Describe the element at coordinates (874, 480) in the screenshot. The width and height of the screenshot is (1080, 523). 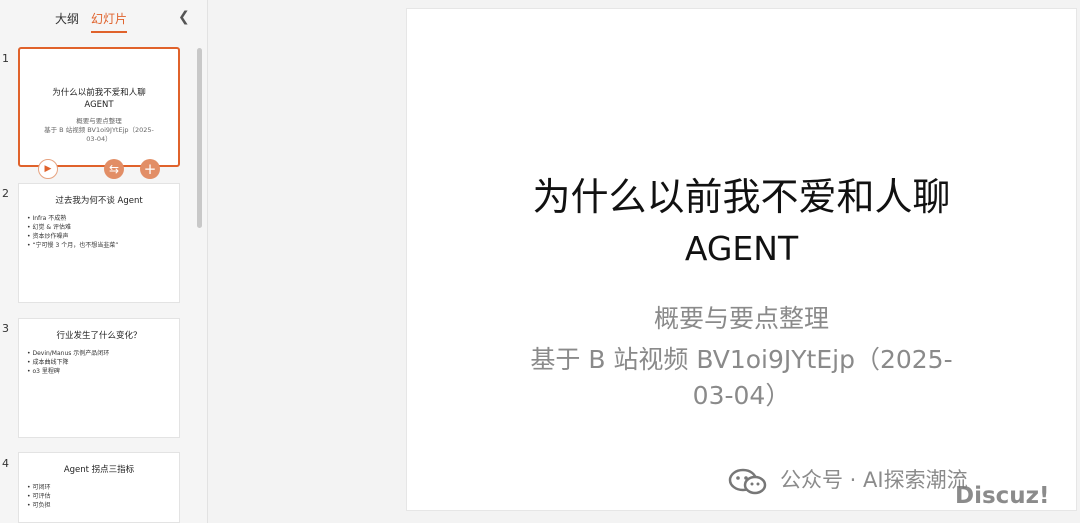
I see `watermark-text: 公众号 · AI探索潮流` at that location.